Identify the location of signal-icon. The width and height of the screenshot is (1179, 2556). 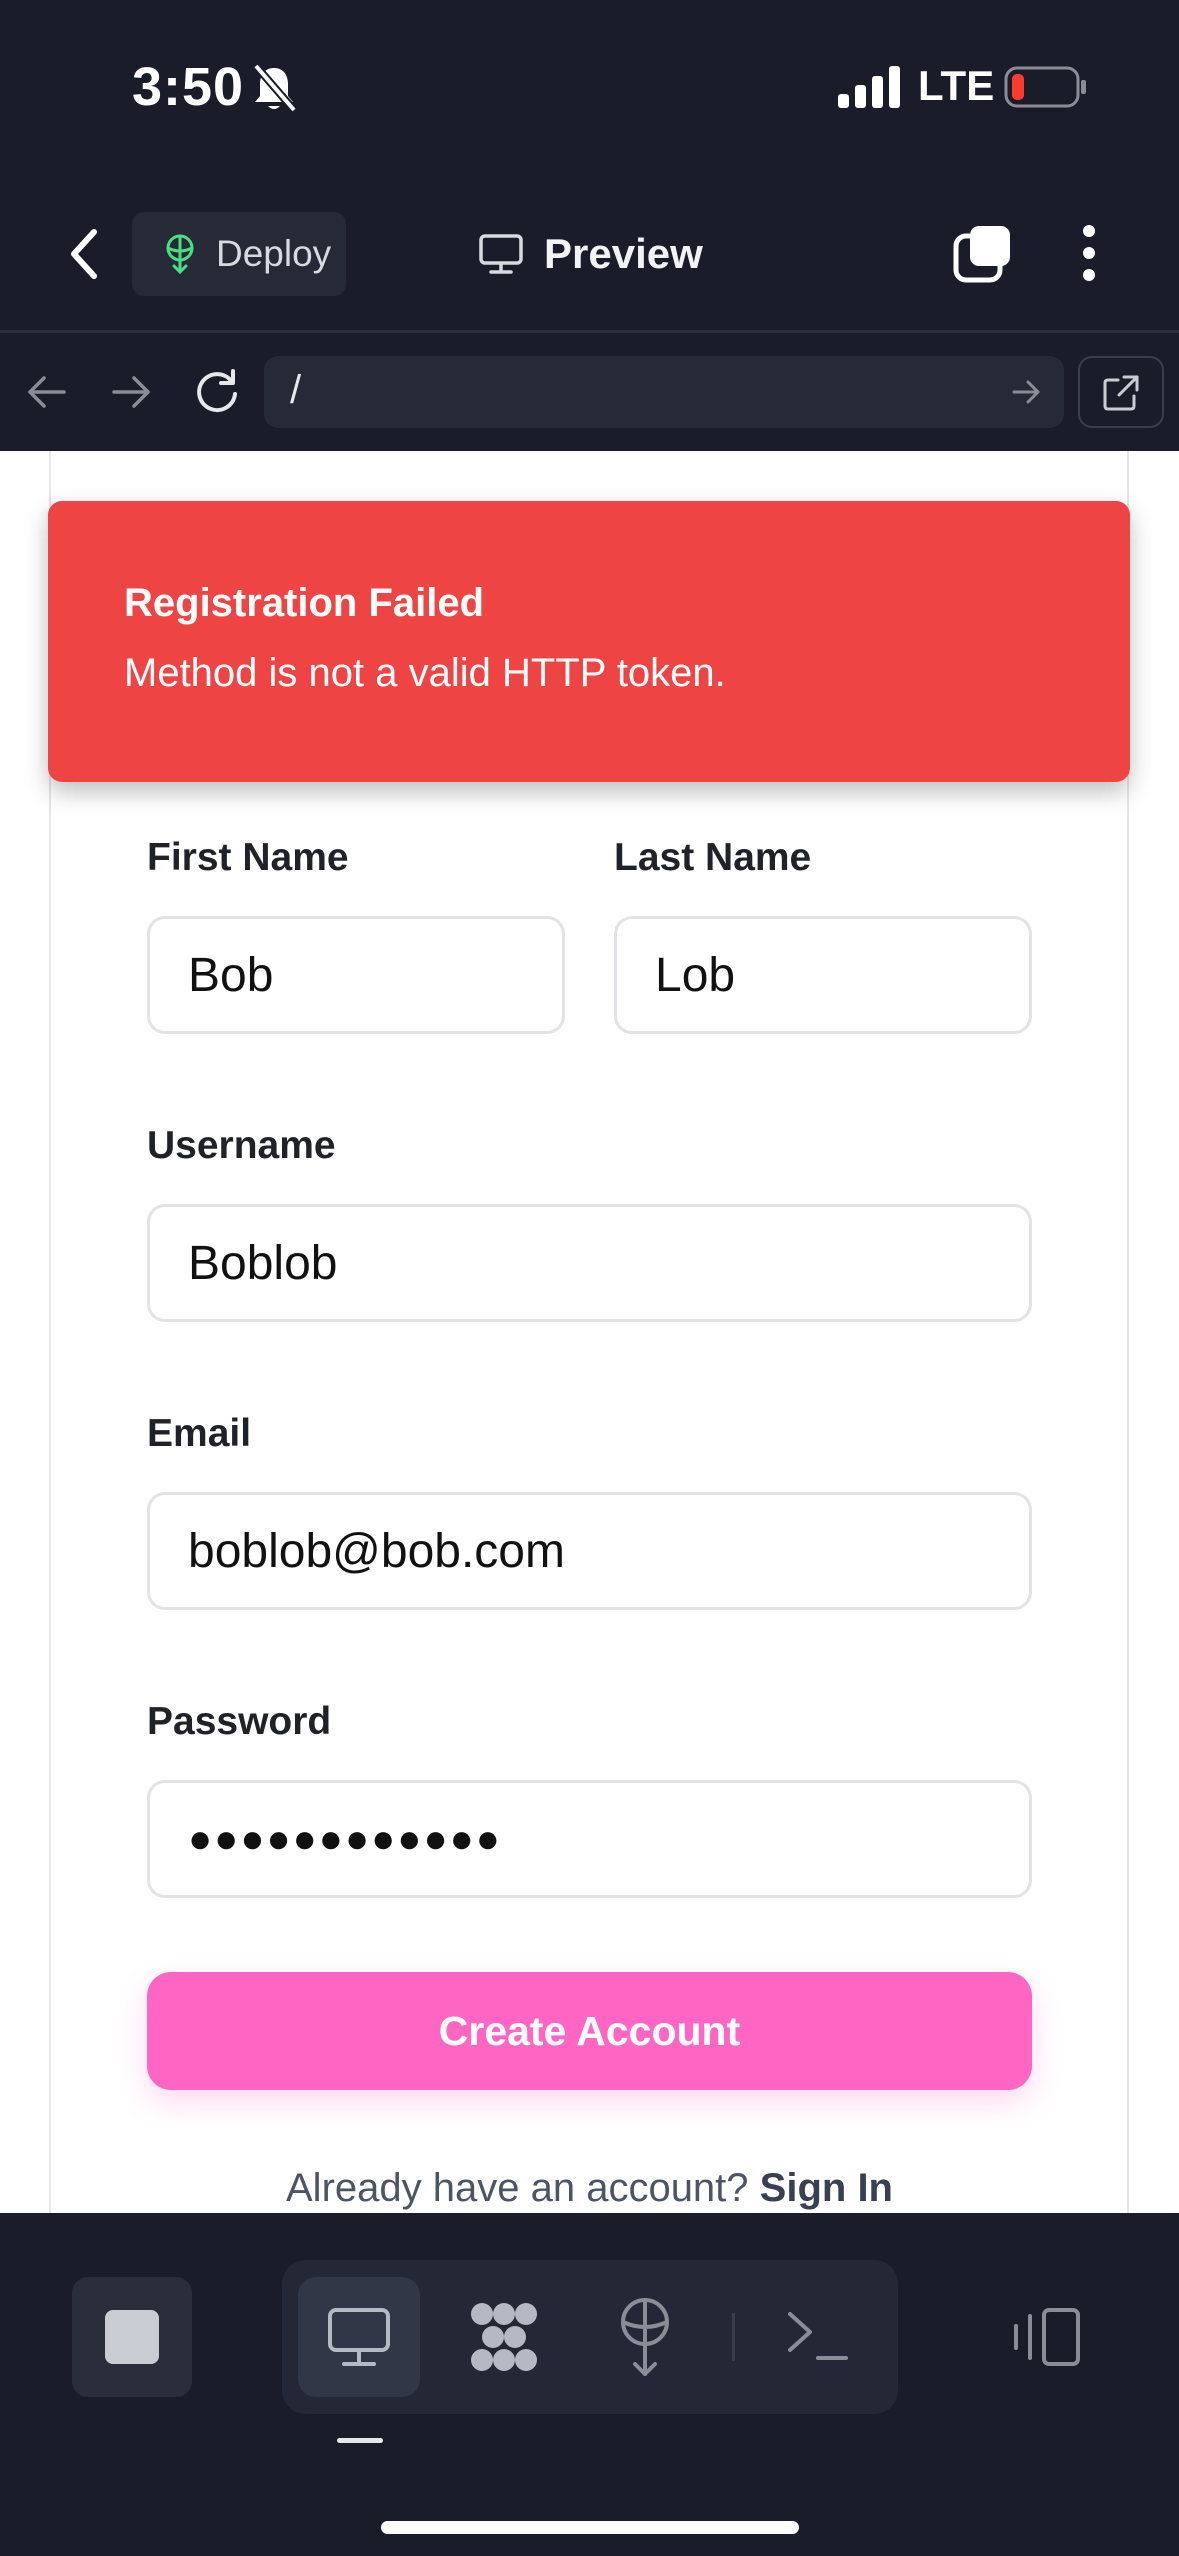
(869, 87).